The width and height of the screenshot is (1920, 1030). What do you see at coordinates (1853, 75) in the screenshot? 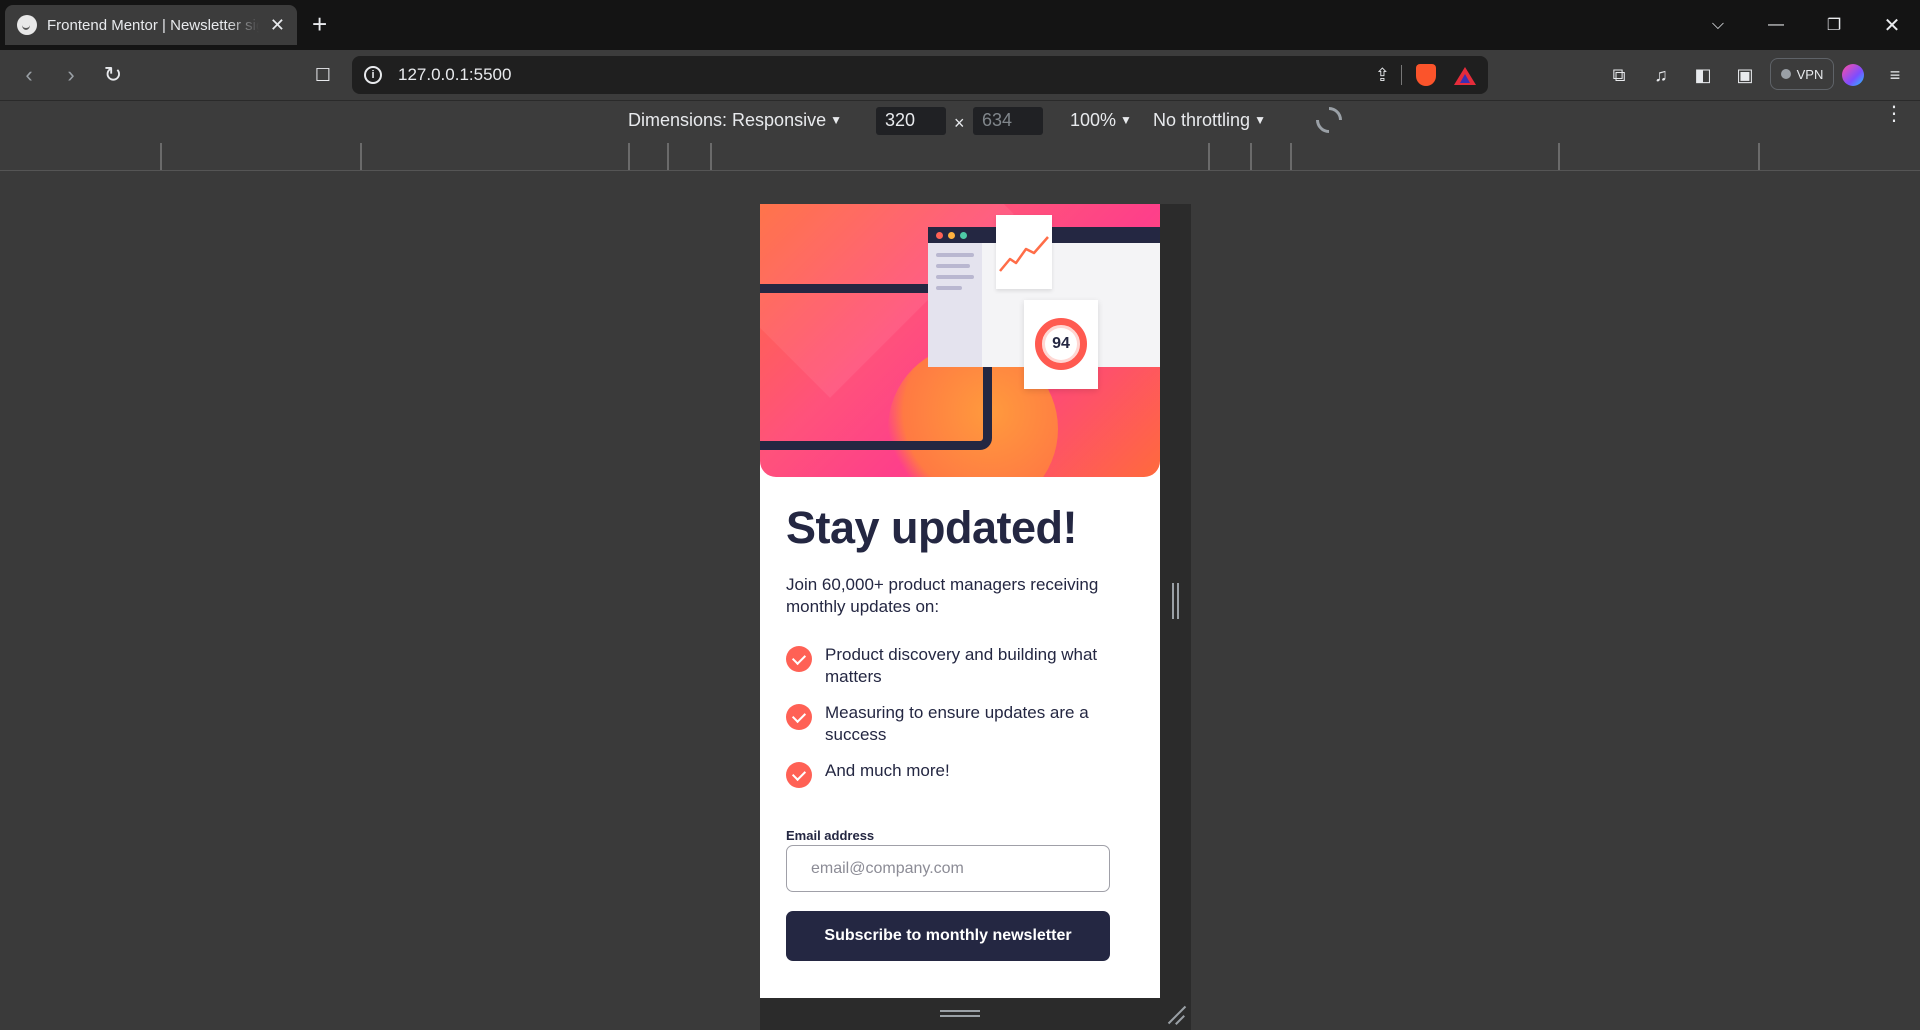
I see `profile-avatar` at bounding box center [1853, 75].